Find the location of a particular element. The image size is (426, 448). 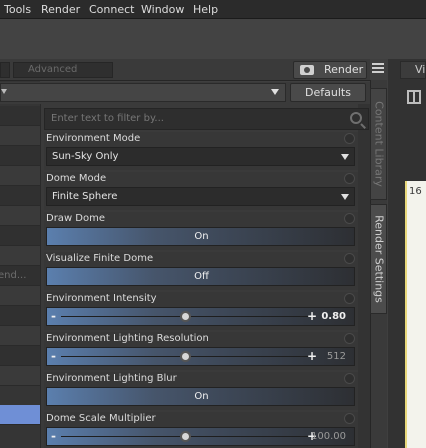

tab-viewport: Vi is located at coordinates (413, 70).